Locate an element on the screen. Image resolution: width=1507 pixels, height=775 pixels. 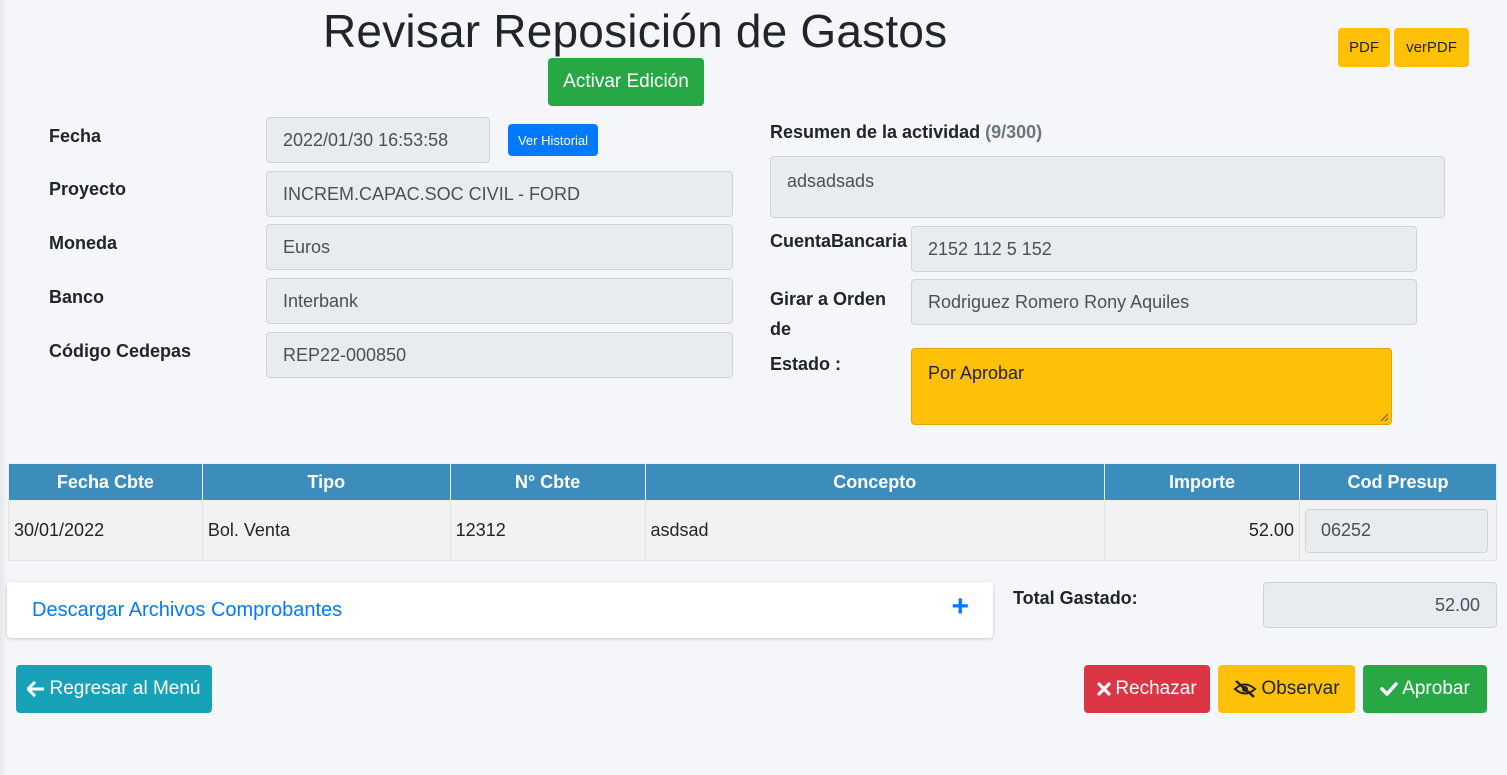
ver-historial-button: Ver Historial is located at coordinates (553, 140).